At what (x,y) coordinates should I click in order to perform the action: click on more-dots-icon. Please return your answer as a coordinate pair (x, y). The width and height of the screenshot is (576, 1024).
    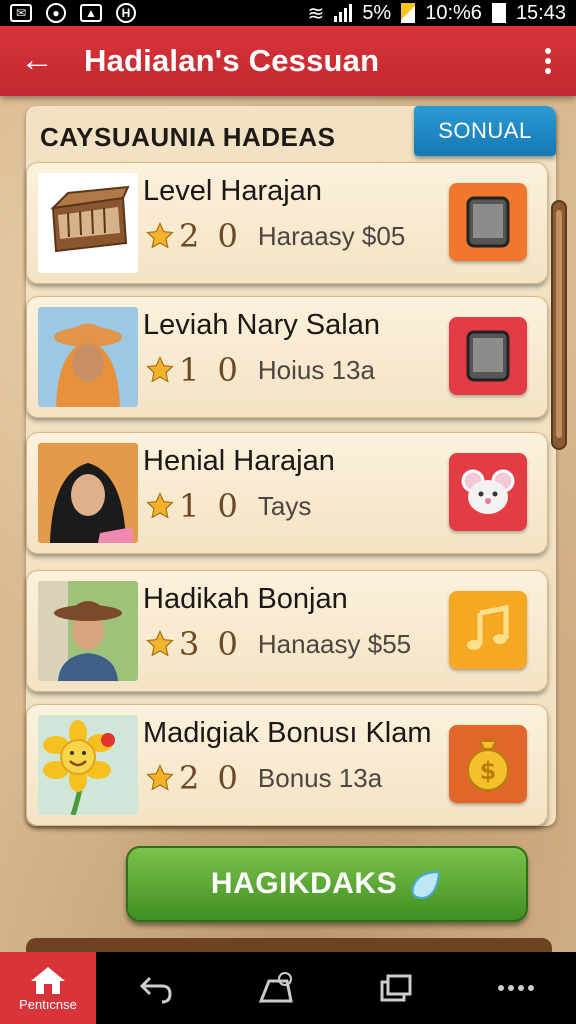
    Looking at the image, I should click on (516, 988).